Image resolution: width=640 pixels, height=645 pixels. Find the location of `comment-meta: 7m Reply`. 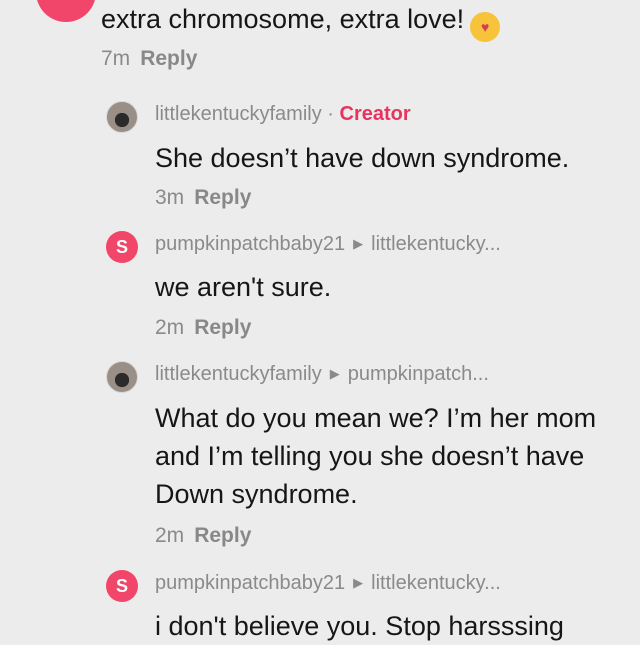

comment-meta: 7m Reply is located at coordinates (149, 59).